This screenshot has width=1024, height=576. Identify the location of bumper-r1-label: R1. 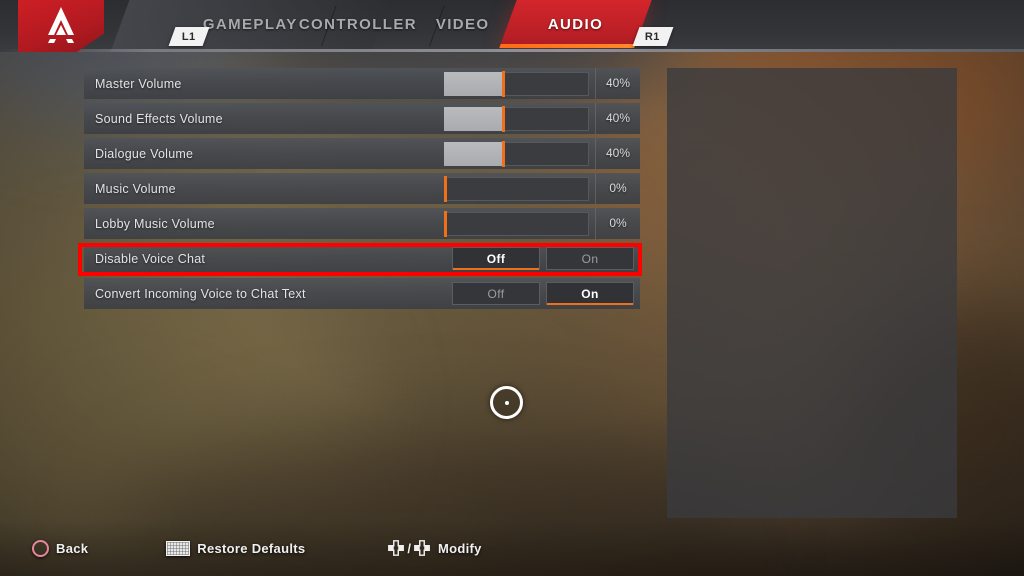
(653, 36).